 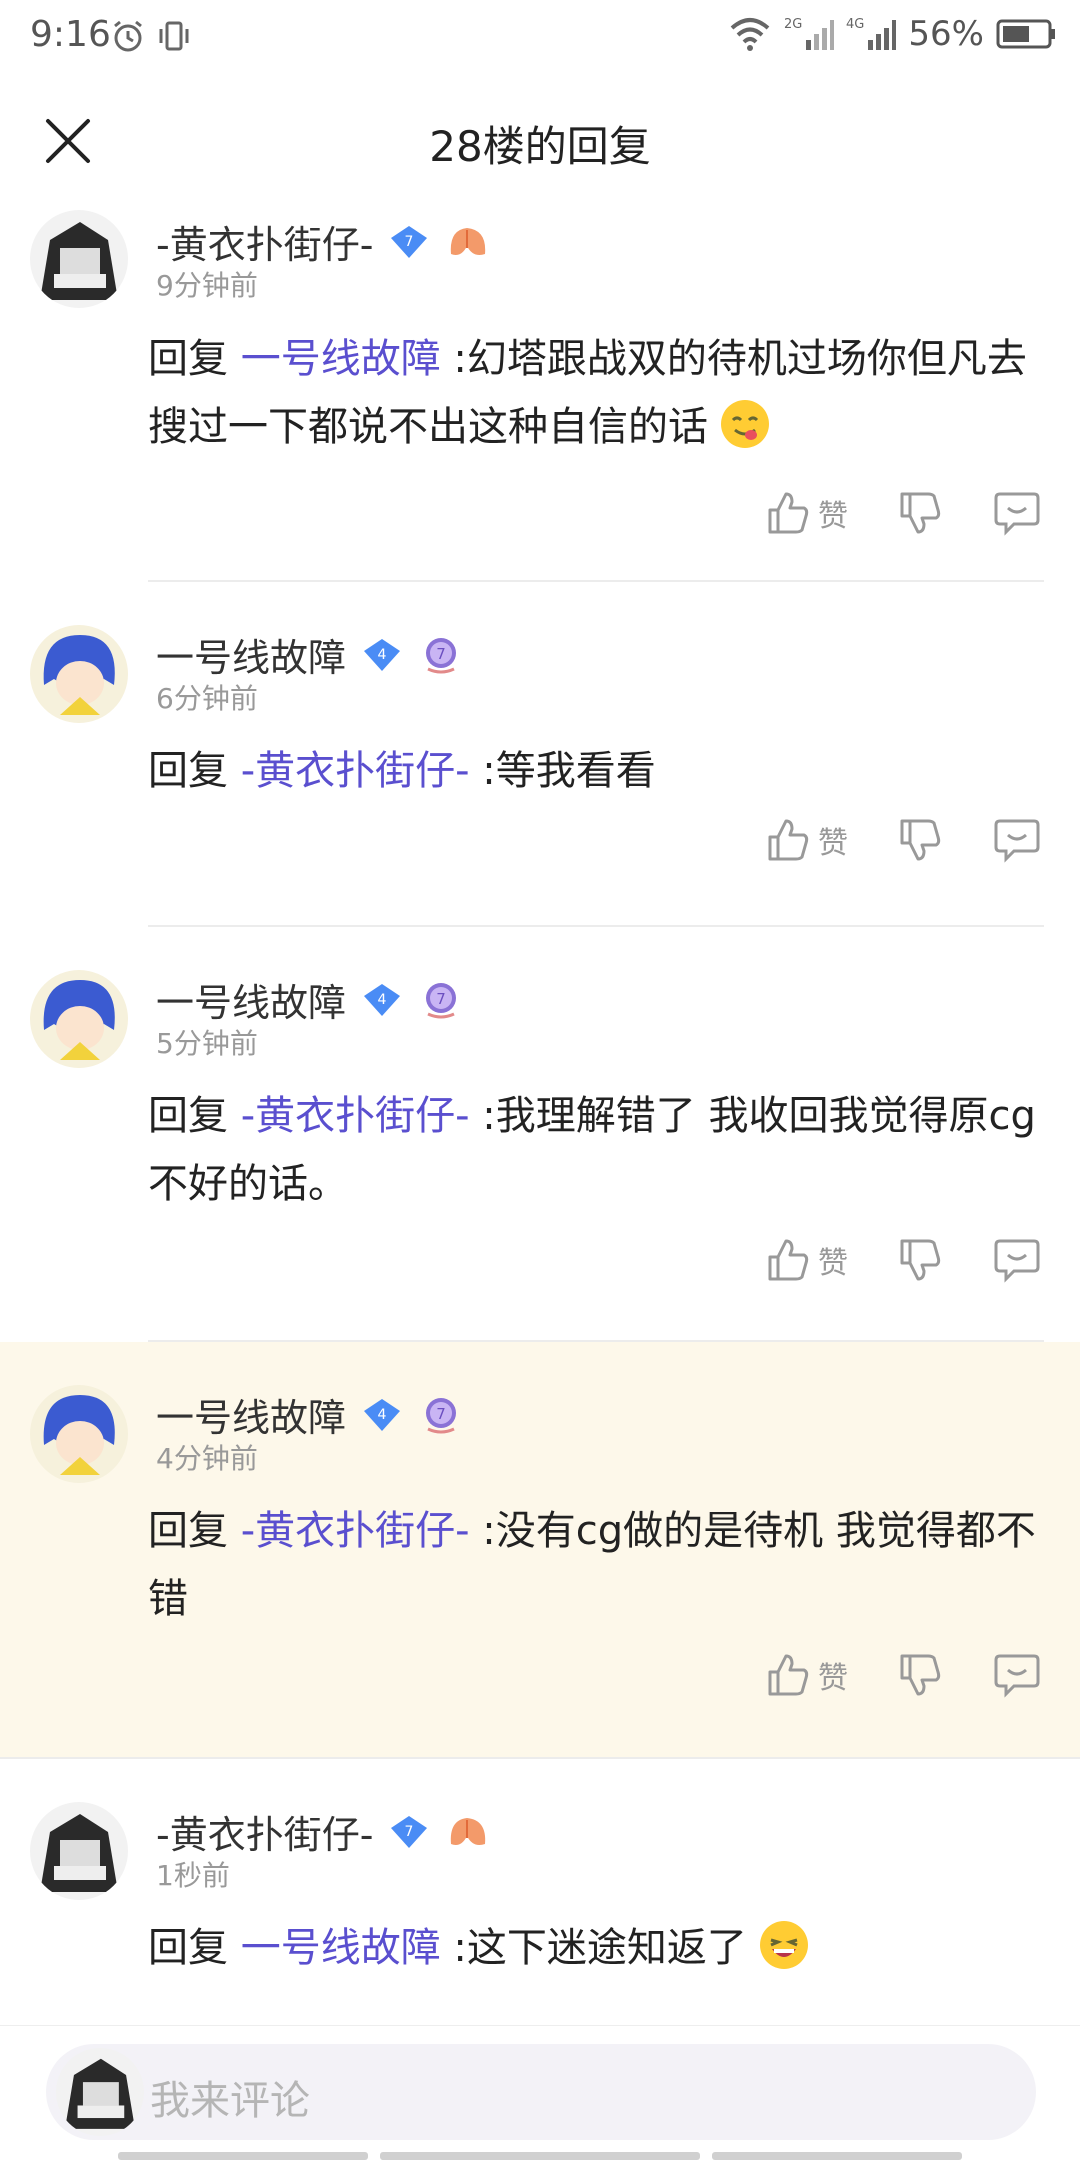 What do you see at coordinates (207, 1043) in the screenshot?
I see `comment-time: 5分钟前` at bounding box center [207, 1043].